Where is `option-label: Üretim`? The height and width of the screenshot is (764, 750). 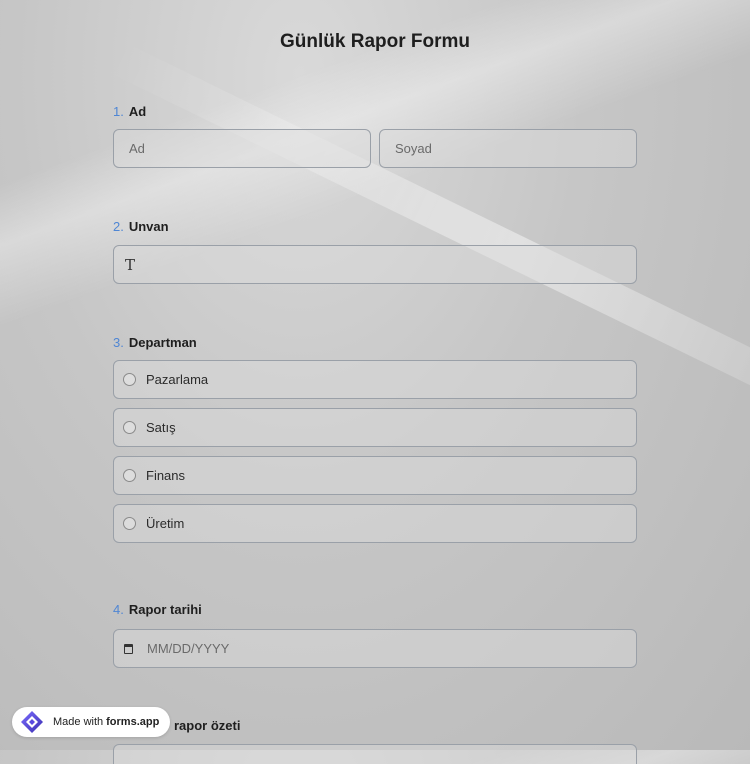 option-label: Üretim is located at coordinates (165, 523).